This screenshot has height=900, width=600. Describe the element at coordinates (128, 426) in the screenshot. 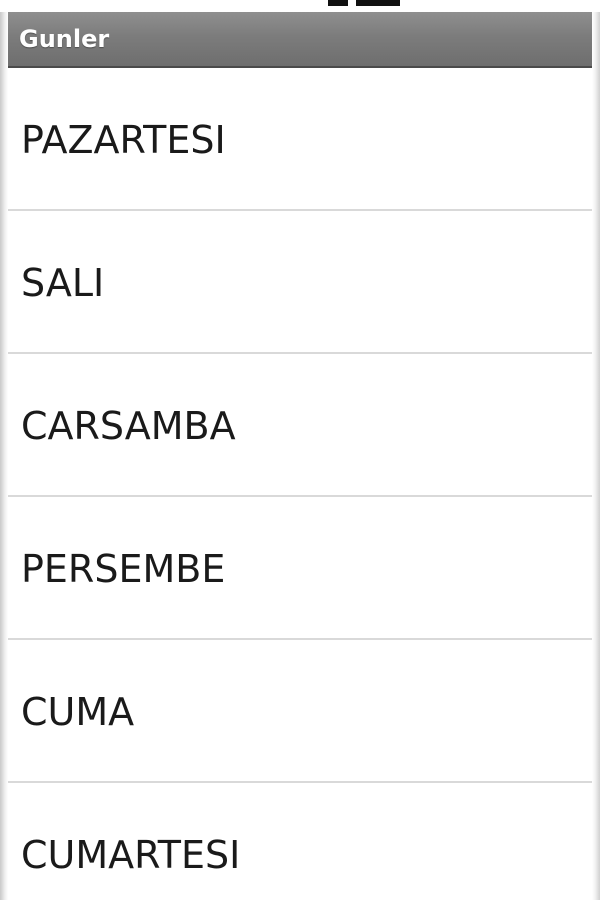

I see `list-item-label: CARSAMBA` at that location.